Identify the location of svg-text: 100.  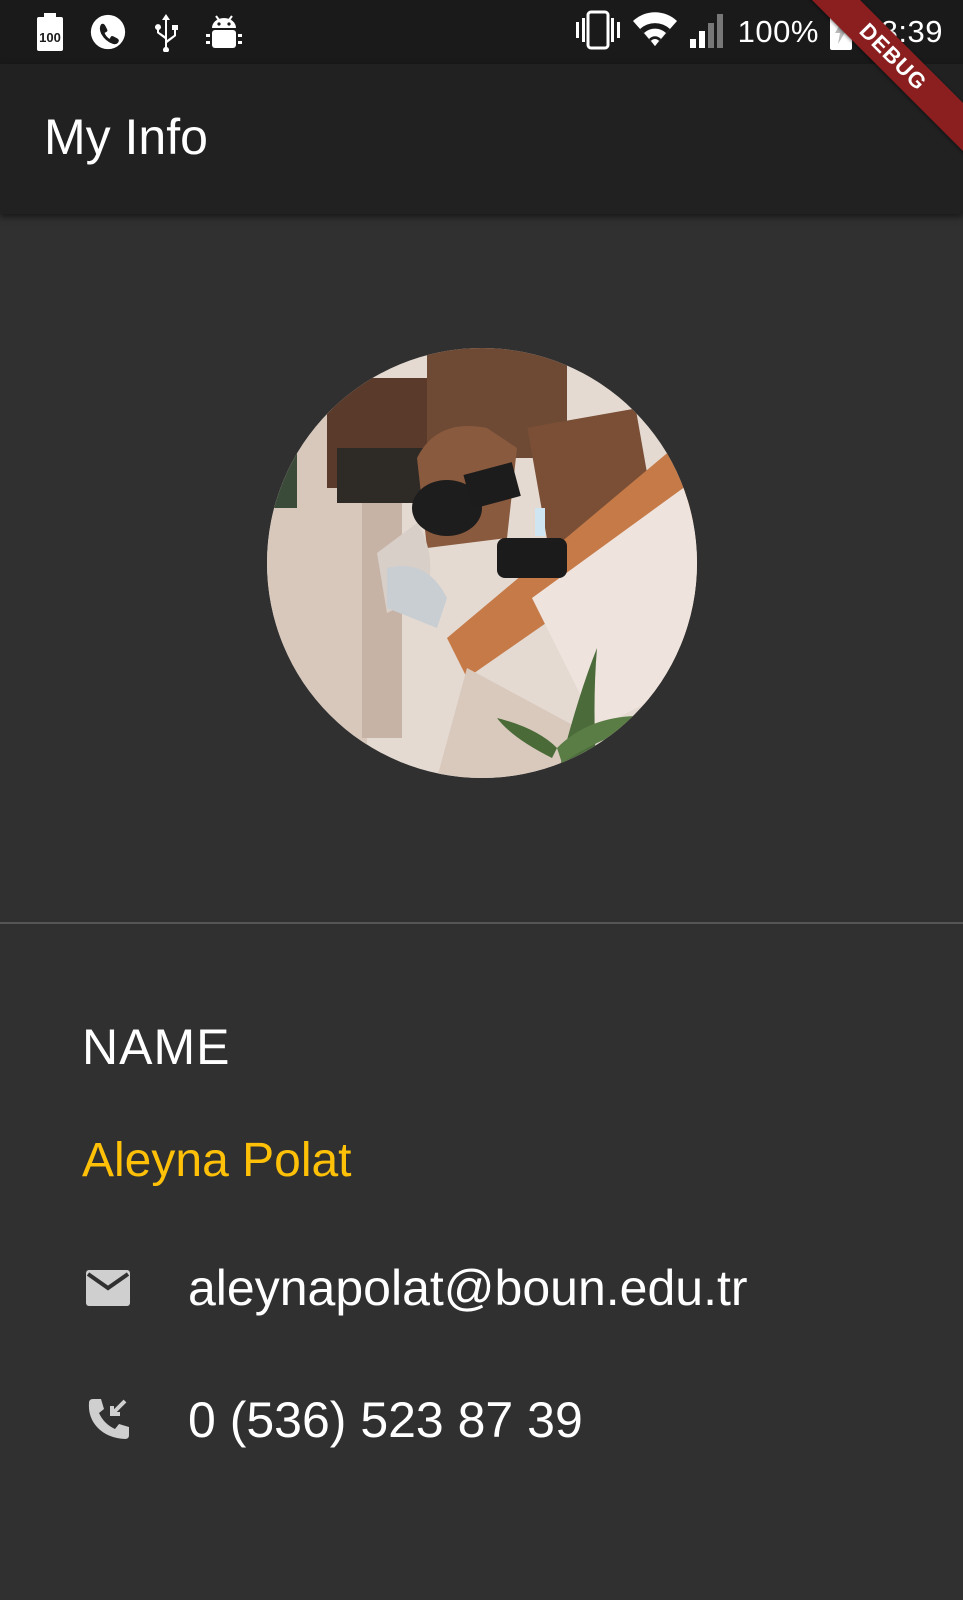
(50, 37).